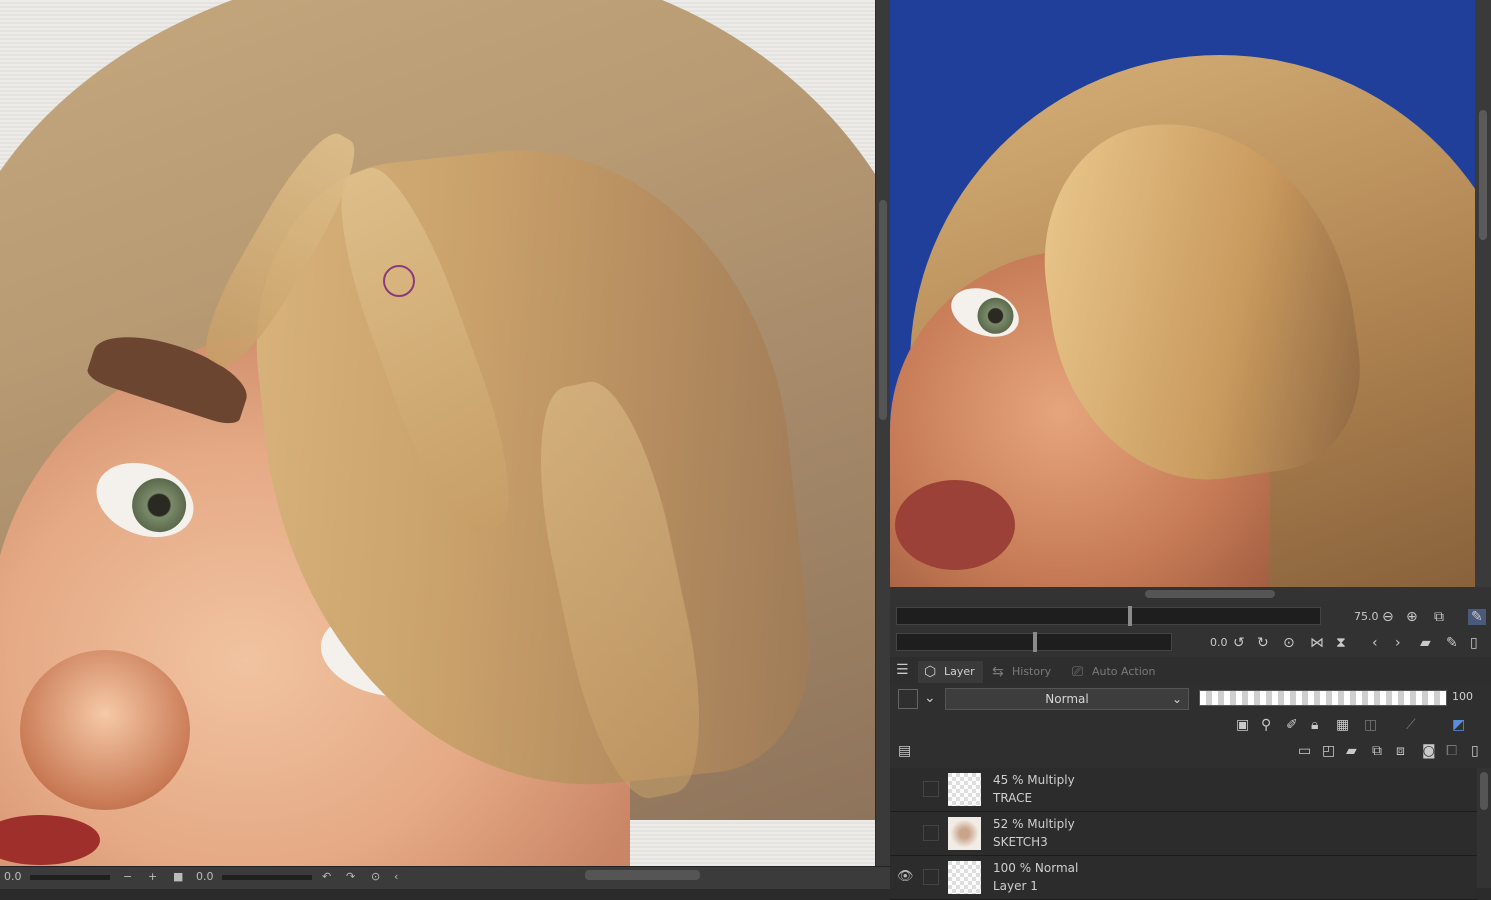  Describe the element at coordinates (1263, 643) in the screenshot. I see `rotate-right-icon: ↻` at that location.